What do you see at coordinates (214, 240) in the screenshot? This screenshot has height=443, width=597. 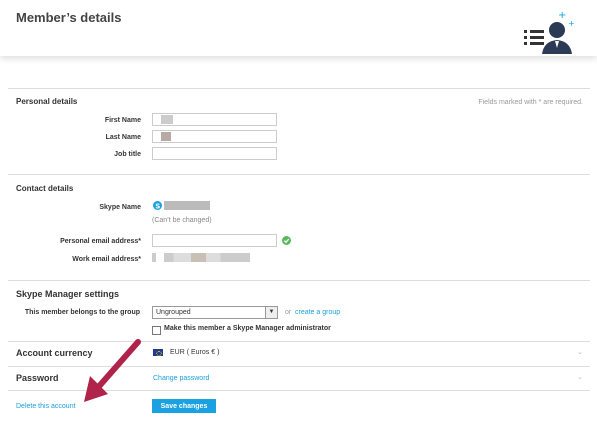 I see `personal-email-field` at bounding box center [214, 240].